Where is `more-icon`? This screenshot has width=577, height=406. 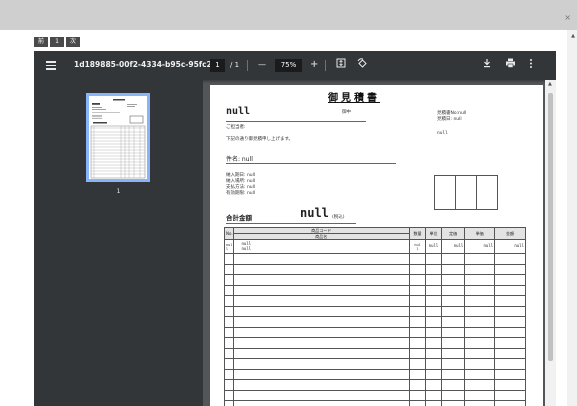
more-icon is located at coordinates (531, 66).